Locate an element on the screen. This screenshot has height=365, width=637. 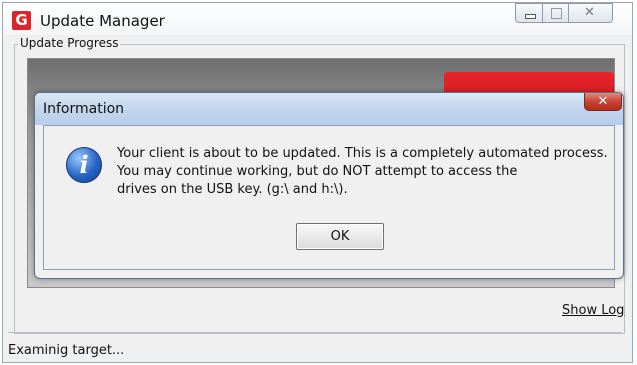
close-button: ✕ is located at coordinates (590, 13).